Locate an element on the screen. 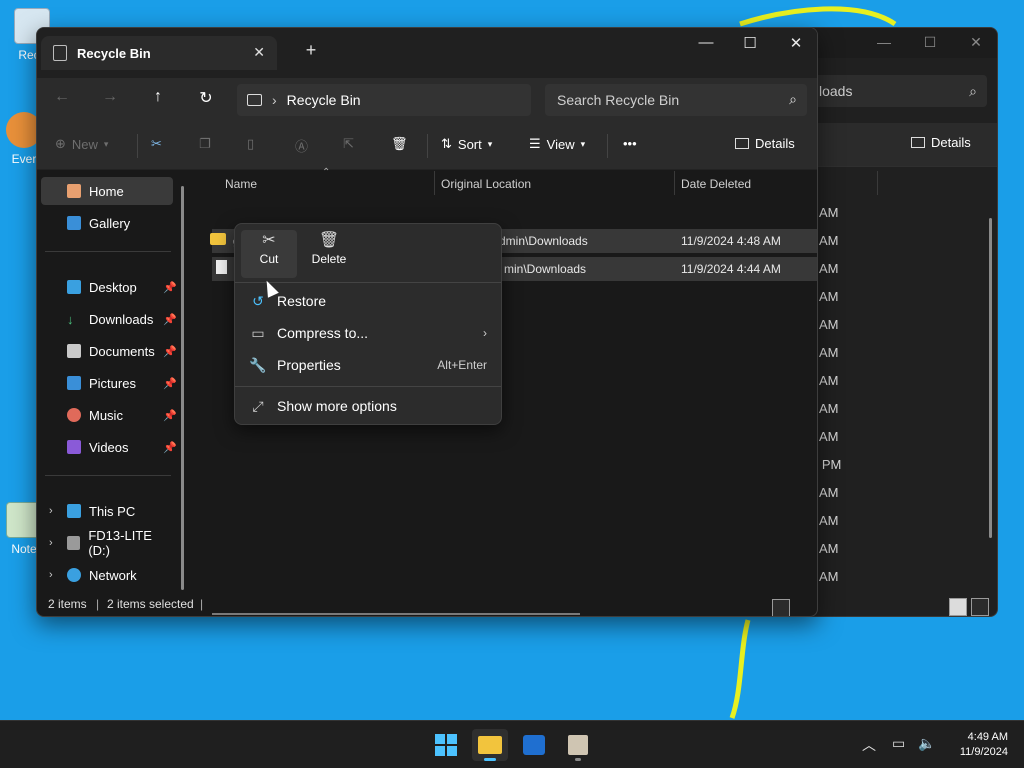 The image size is (1024, 768). sidebar-item-fd13-lite: › FD13-LITE (D:) is located at coordinates (107, 543).